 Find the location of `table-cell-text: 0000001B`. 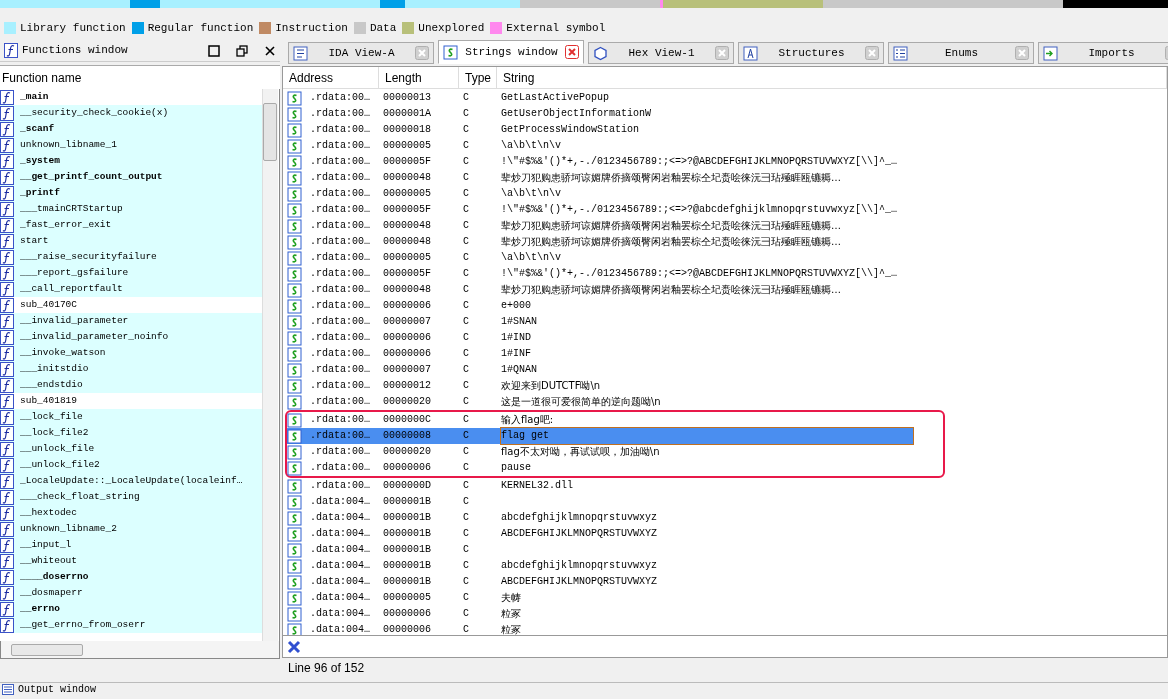

table-cell-text: 0000001B is located at coordinates (407, 518).